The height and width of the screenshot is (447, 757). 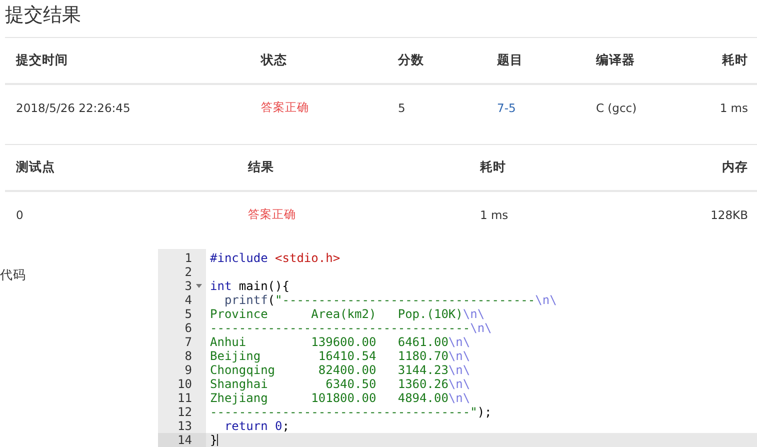 I want to click on line-number: 12, so click(x=185, y=412).